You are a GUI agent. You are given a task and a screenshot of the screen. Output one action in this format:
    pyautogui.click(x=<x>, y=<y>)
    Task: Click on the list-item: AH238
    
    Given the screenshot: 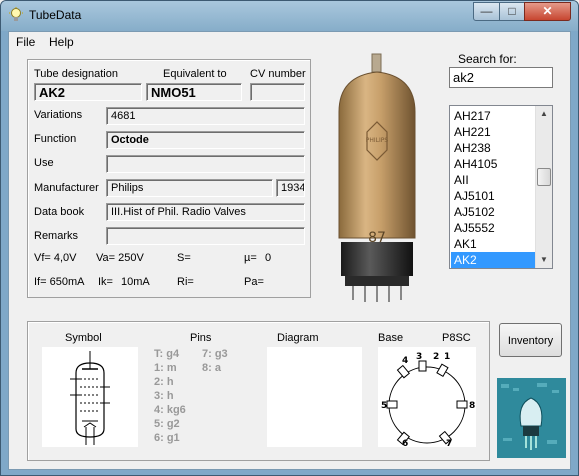 What is the action you would take?
    pyautogui.click(x=493, y=148)
    